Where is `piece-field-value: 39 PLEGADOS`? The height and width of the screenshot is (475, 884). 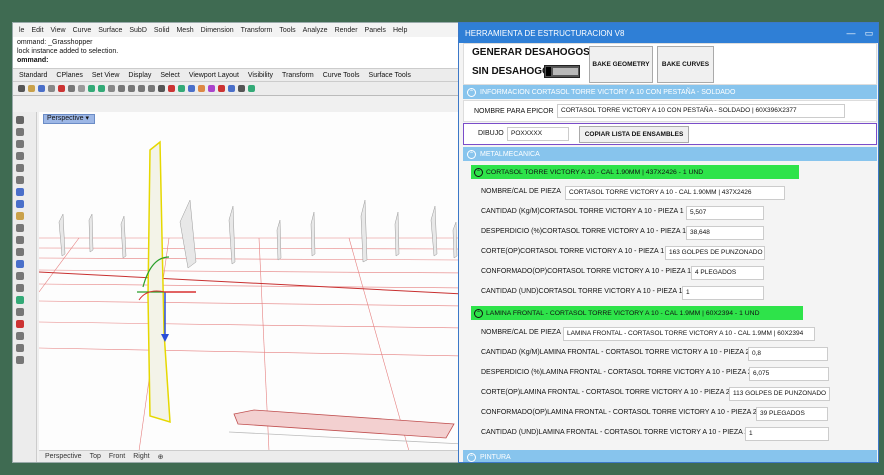
piece-field-value: 39 PLEGADOS is located at coordinates (792, 414).